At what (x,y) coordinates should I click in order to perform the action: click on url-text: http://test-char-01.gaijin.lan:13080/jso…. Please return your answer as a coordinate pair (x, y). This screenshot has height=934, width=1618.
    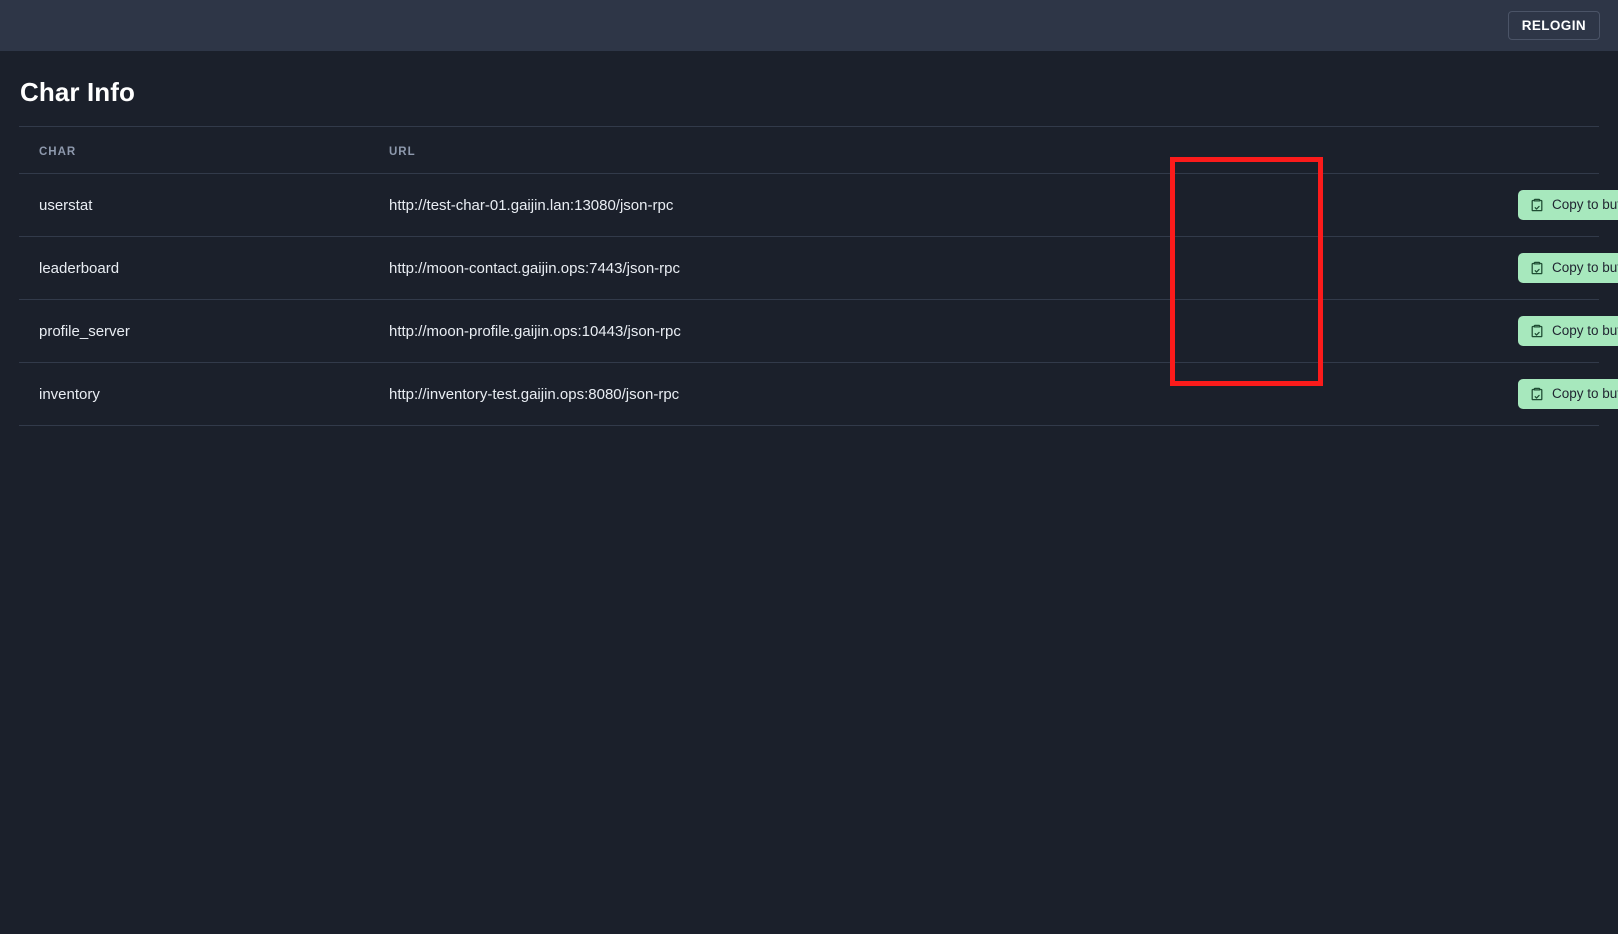
    Looking at the image, I should click on (531, 205).